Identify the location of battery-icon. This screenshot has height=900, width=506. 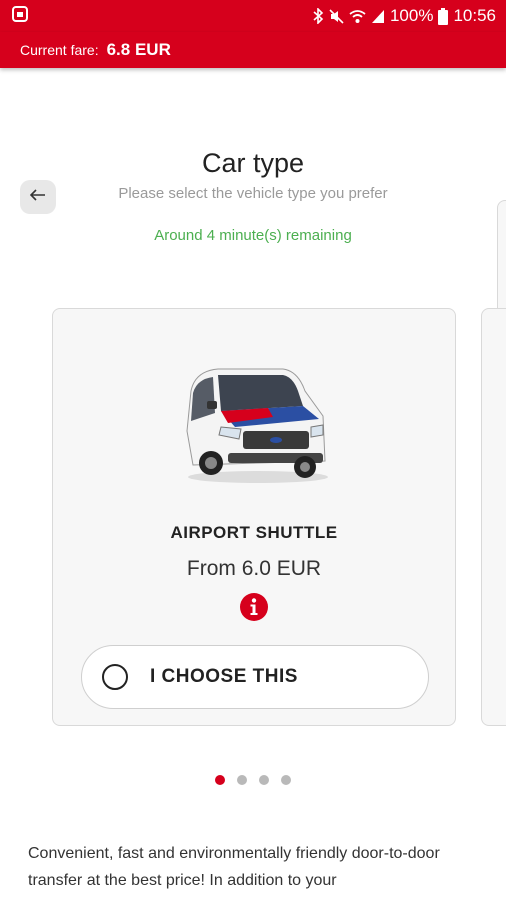
(443, 16).